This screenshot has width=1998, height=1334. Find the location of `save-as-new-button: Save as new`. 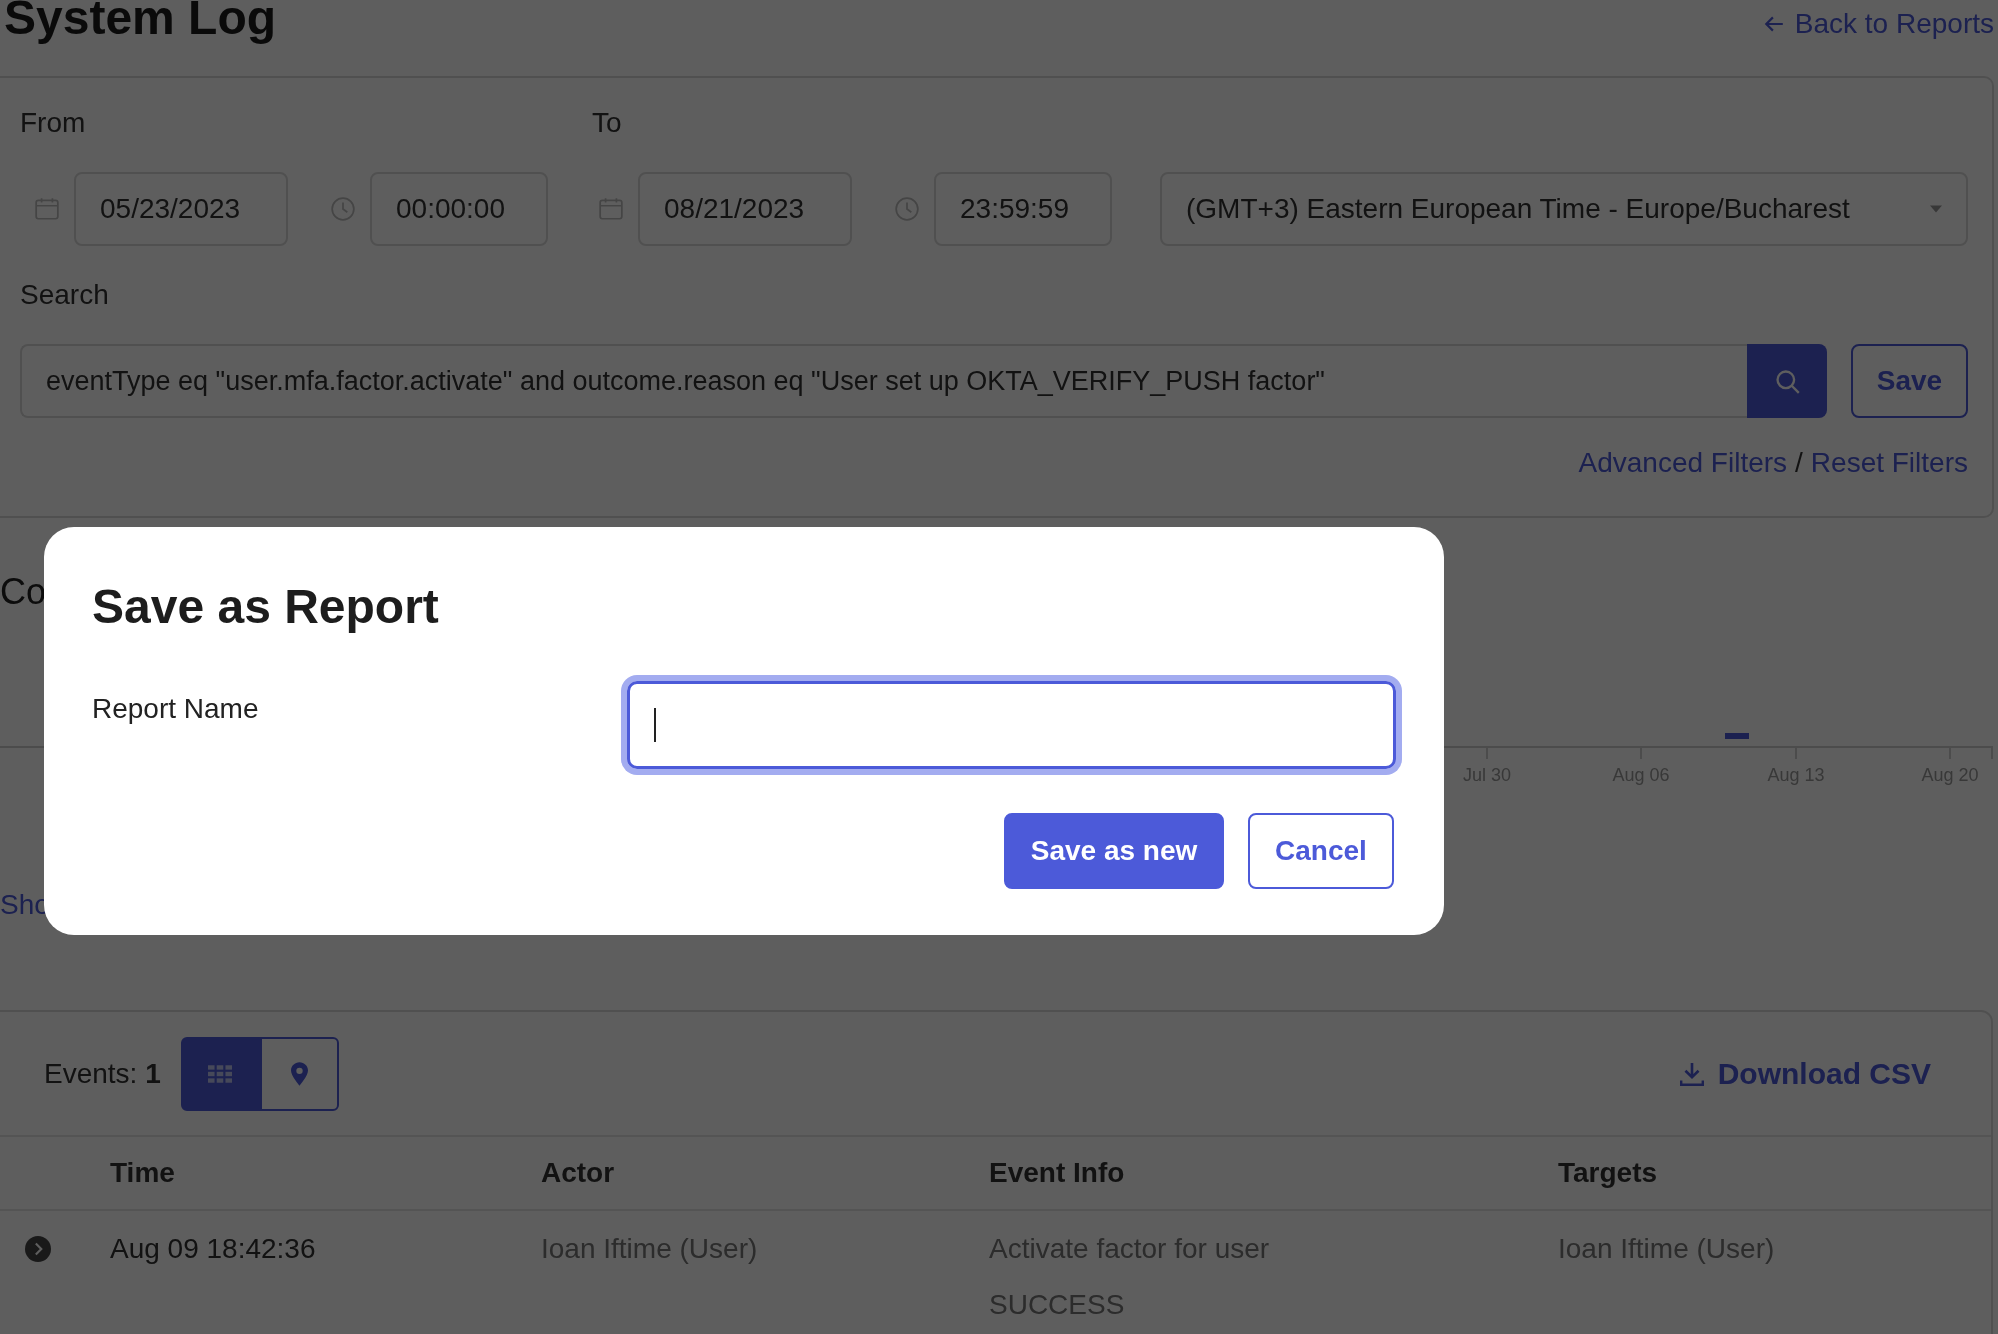

save-as-new-button: Save as new is located at coordinates (1114, 851).